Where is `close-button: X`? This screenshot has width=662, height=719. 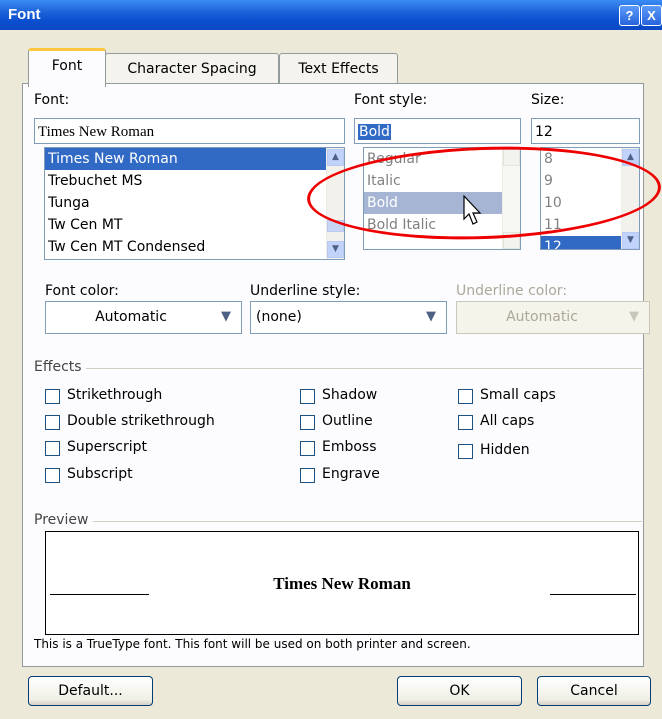 close-button: X is located at coordinates (651, 15).